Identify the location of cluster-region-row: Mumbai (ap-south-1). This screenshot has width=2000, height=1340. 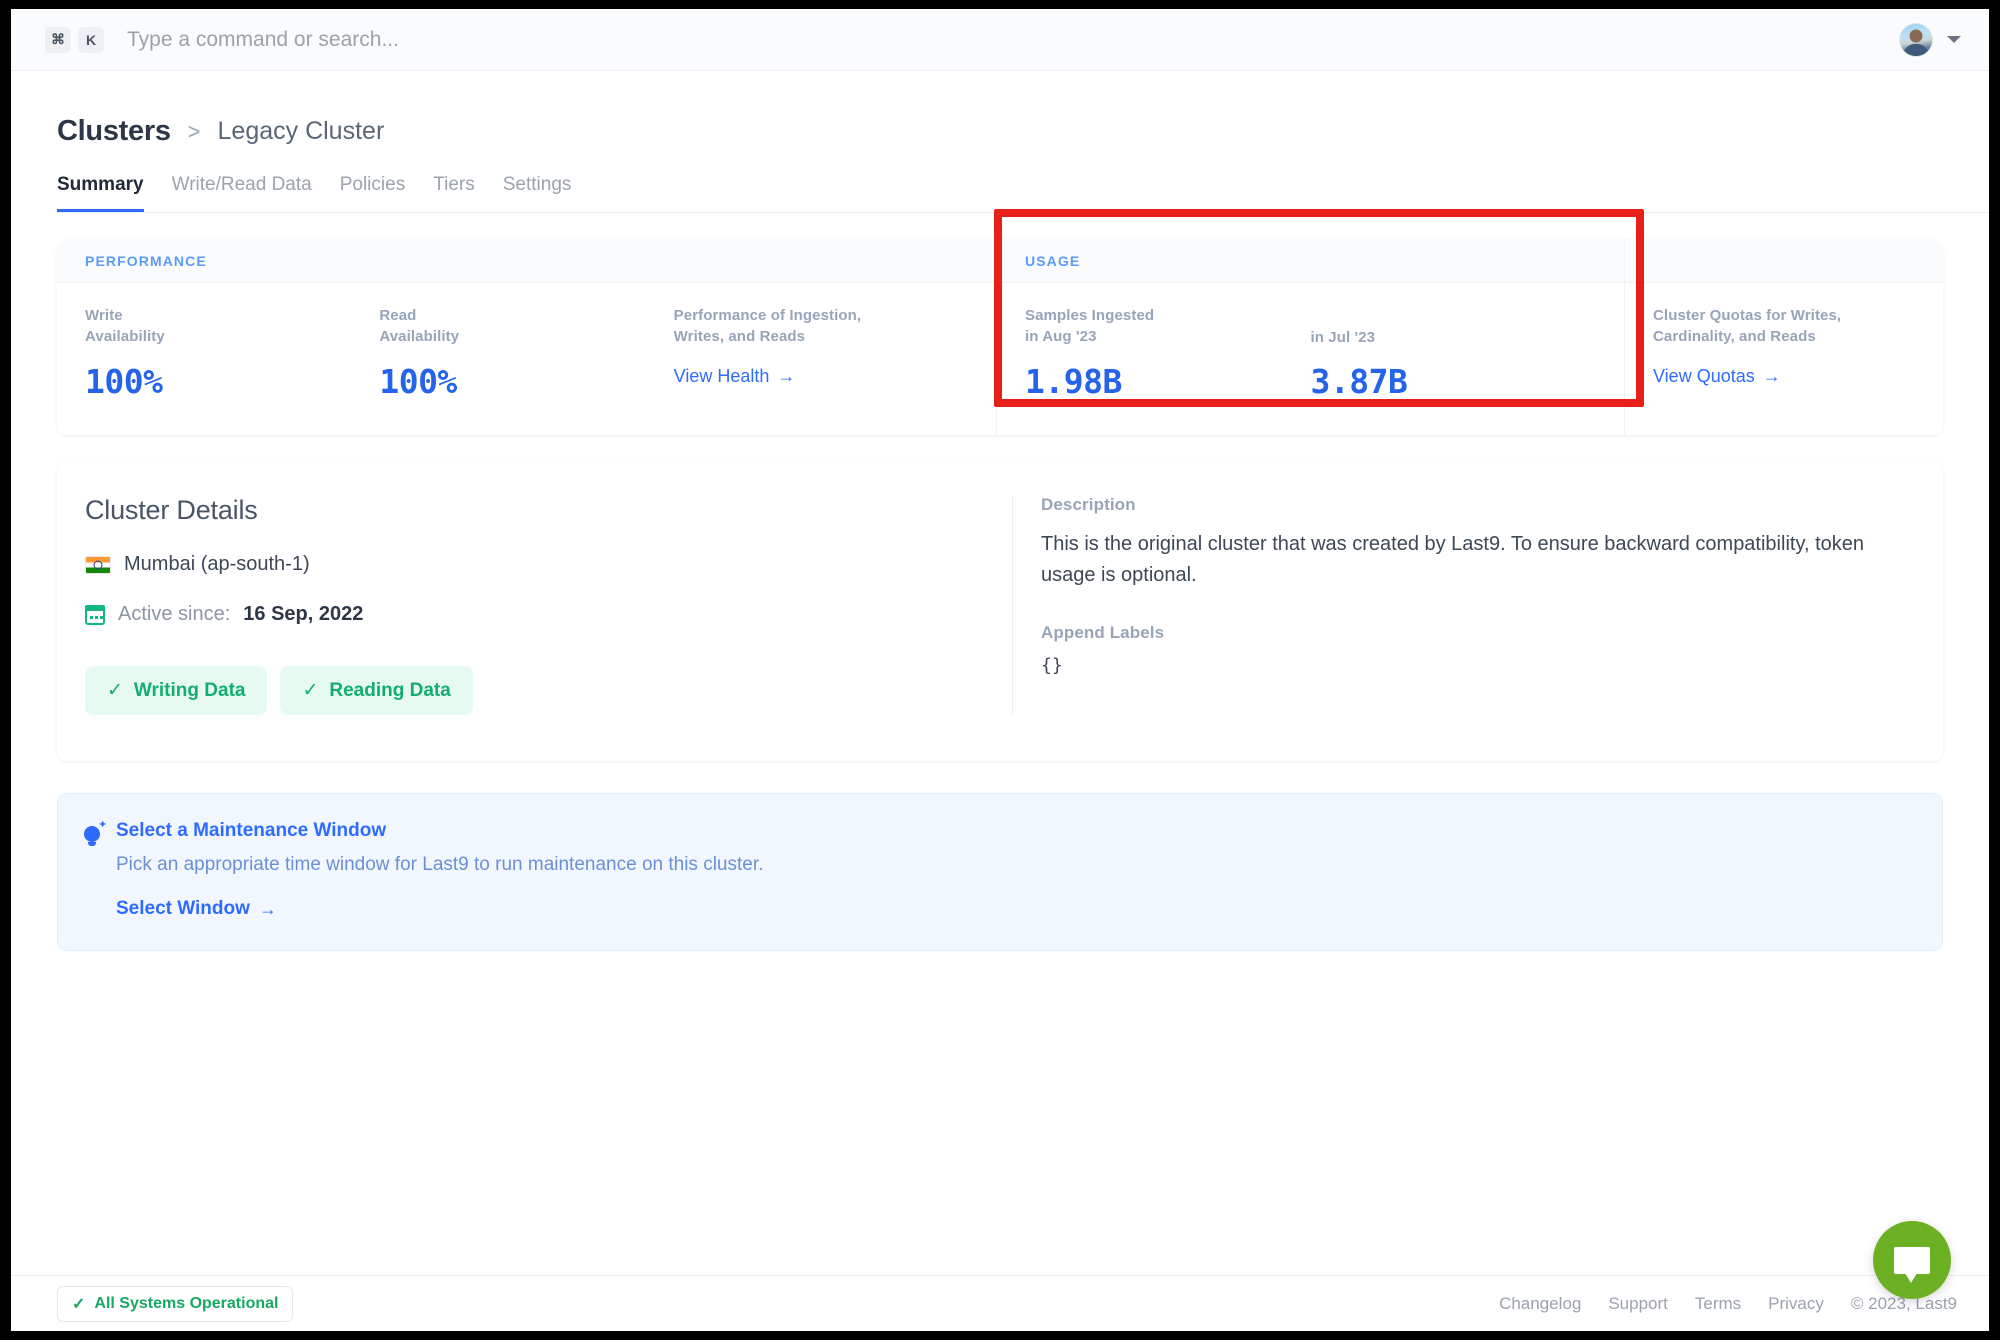
(528, 564).